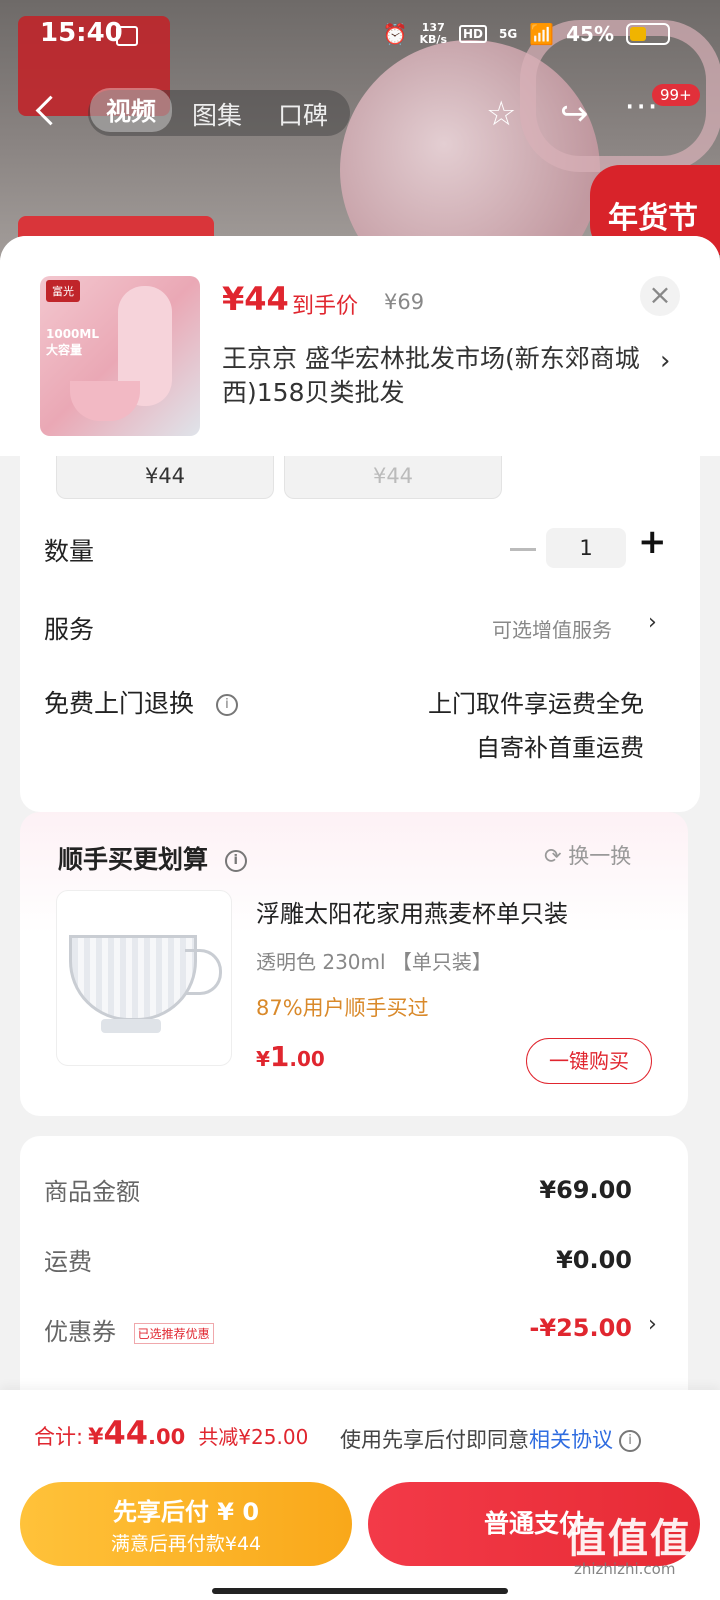 Image resolution: width=720 pixels, height=1600 pixels. What do you see at coordinates (652, 542) in the screenshot?
I see `quantity-plus-button: +` at bounding box center [652, 542].